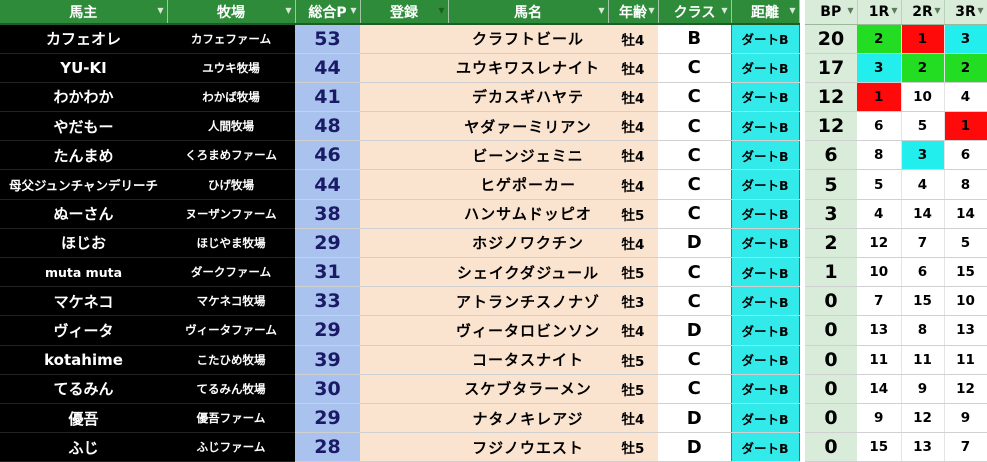  Describe the element at coordinates (327, 39) in the screenshot. I see `cell-total-points: 53` at that location.